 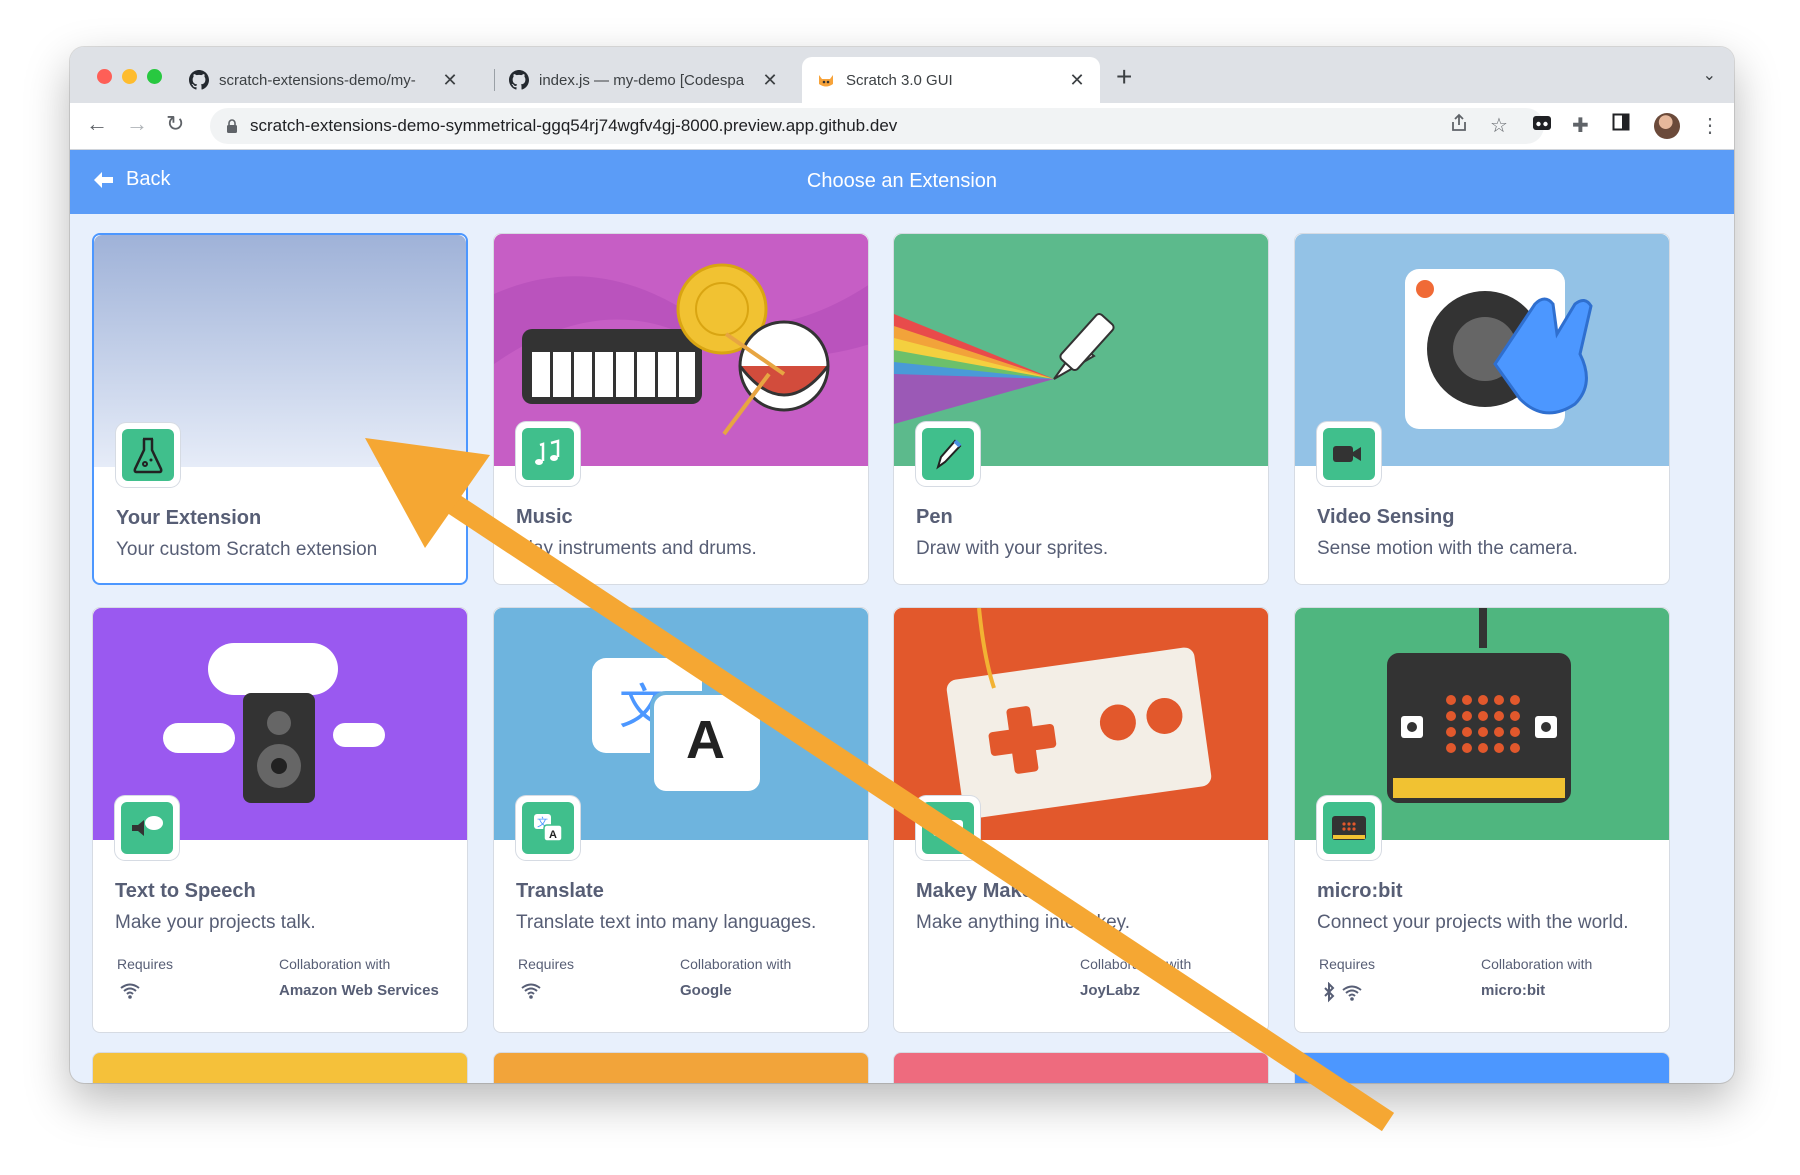 I want to click on translate-icon: 文 A, so click(x=548, y=828).